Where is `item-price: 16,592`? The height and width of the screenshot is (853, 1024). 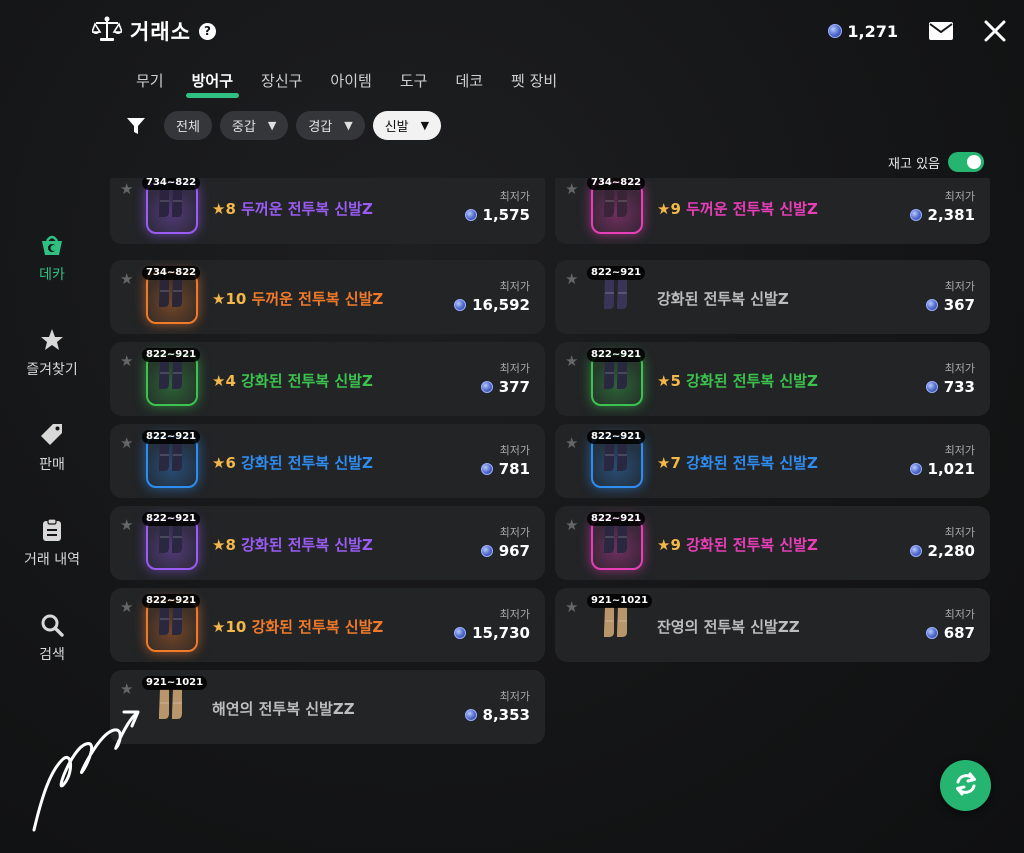
item-price: 16,592 is located at coordinates (492, 305).